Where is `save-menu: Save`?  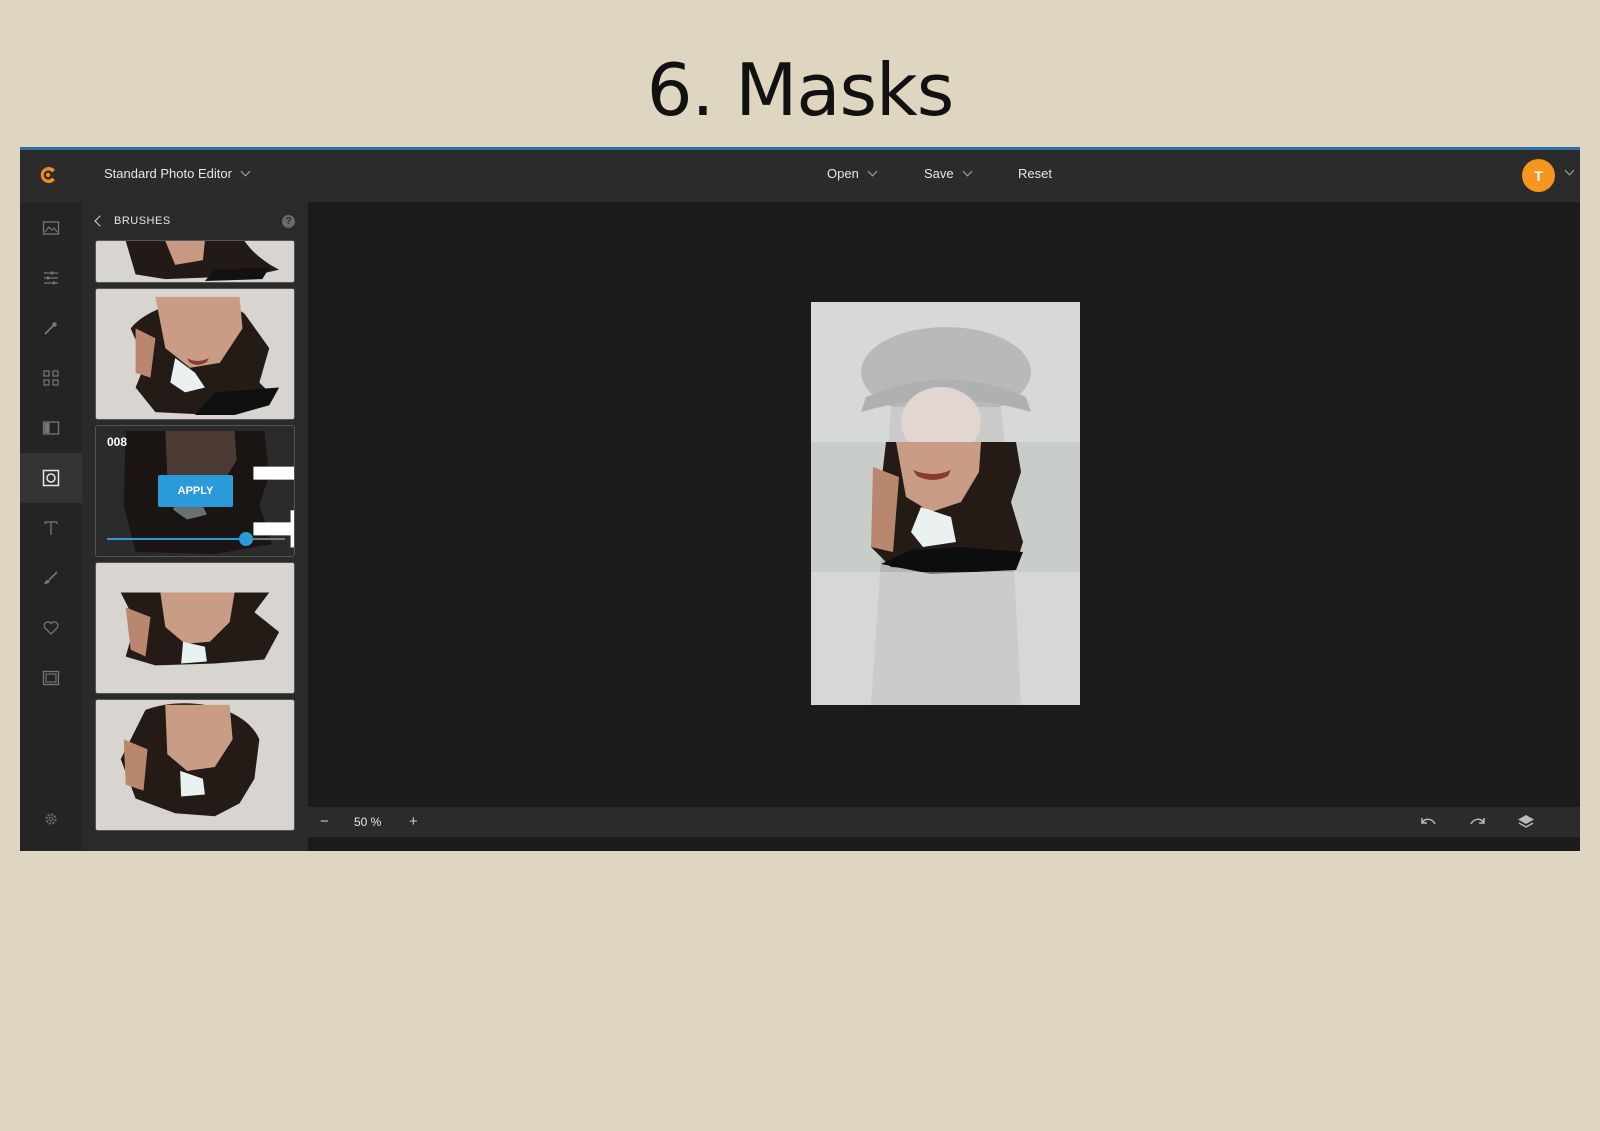 save-menu: Save is located at coordinates (948, 173).